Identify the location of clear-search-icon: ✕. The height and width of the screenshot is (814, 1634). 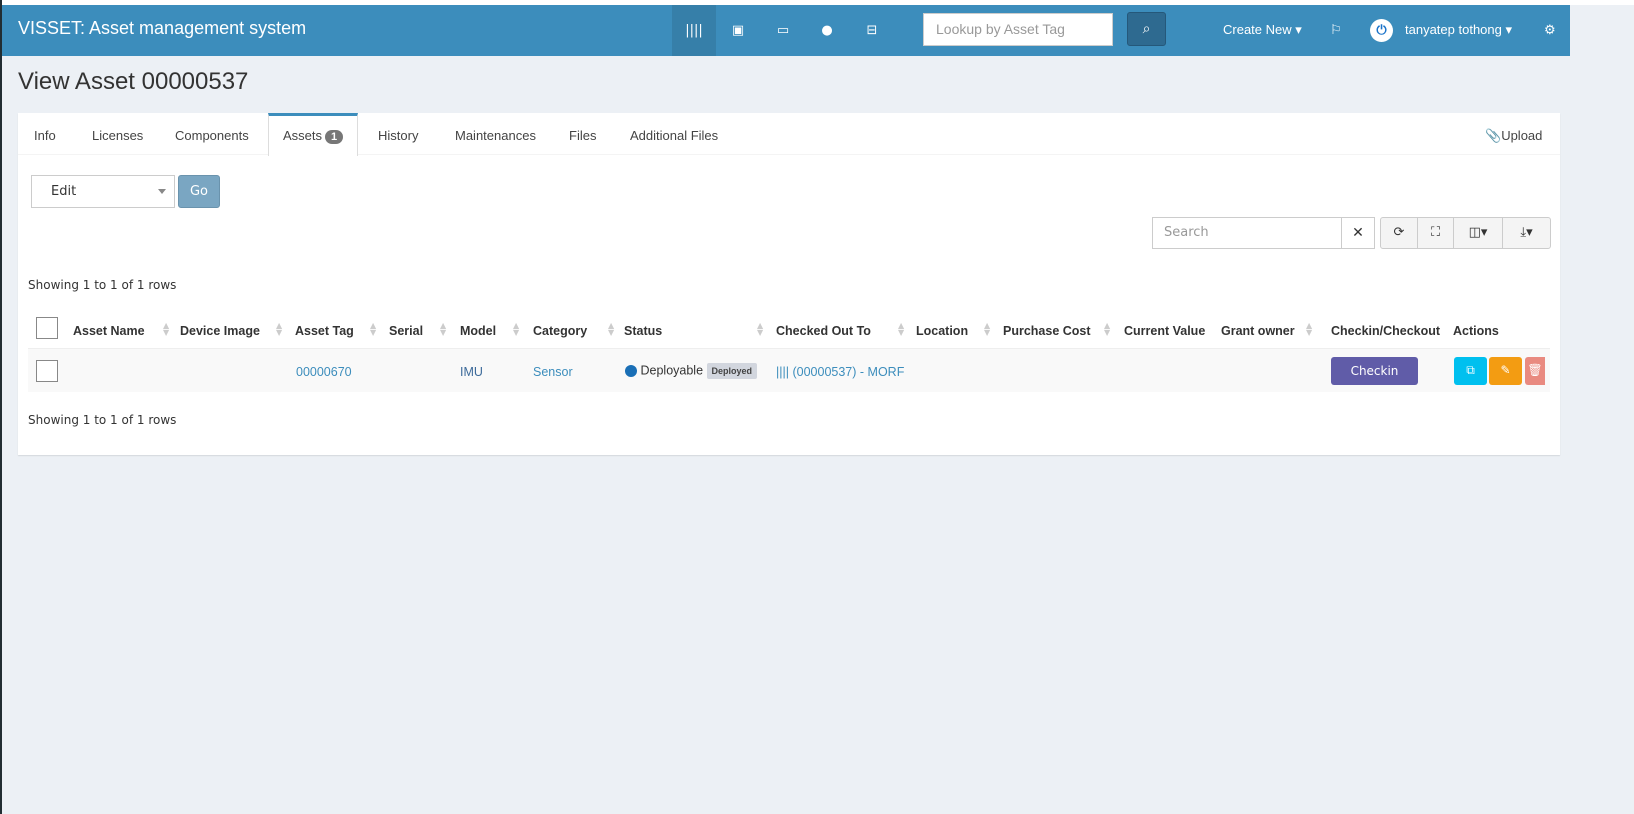
(1358, 233).